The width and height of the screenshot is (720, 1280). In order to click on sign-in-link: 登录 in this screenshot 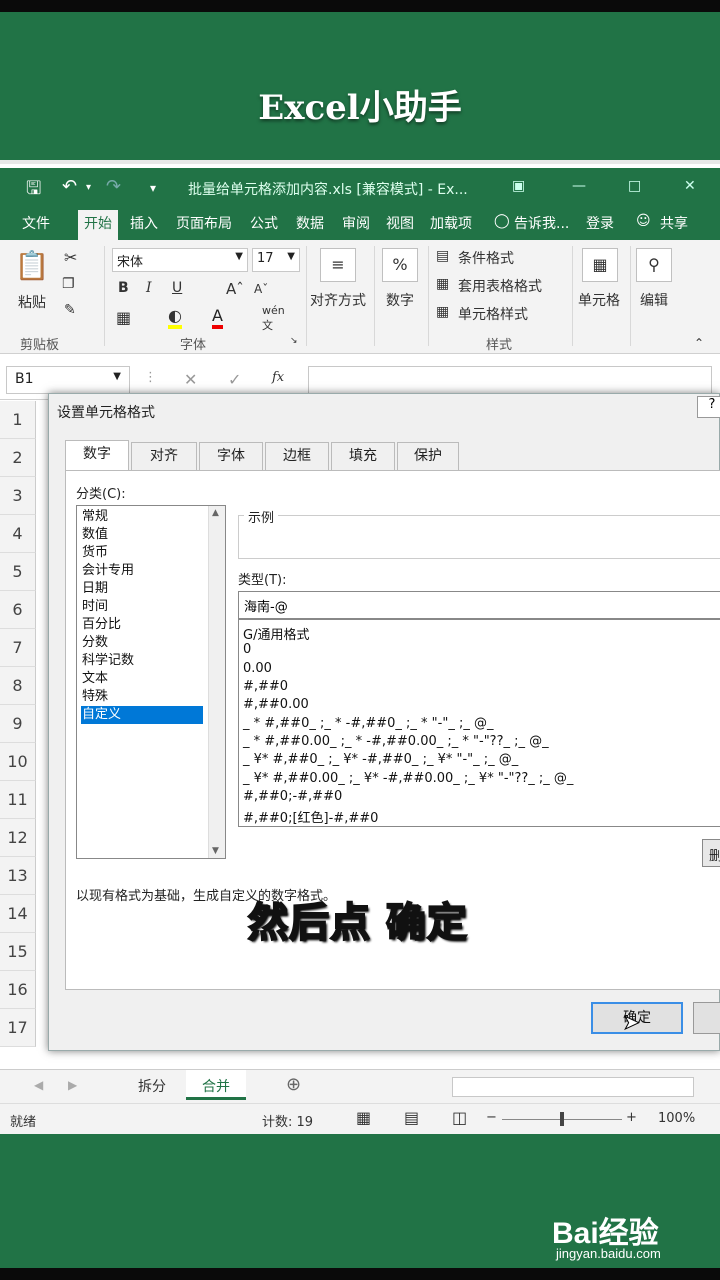, I will do `click(600, 223)`.